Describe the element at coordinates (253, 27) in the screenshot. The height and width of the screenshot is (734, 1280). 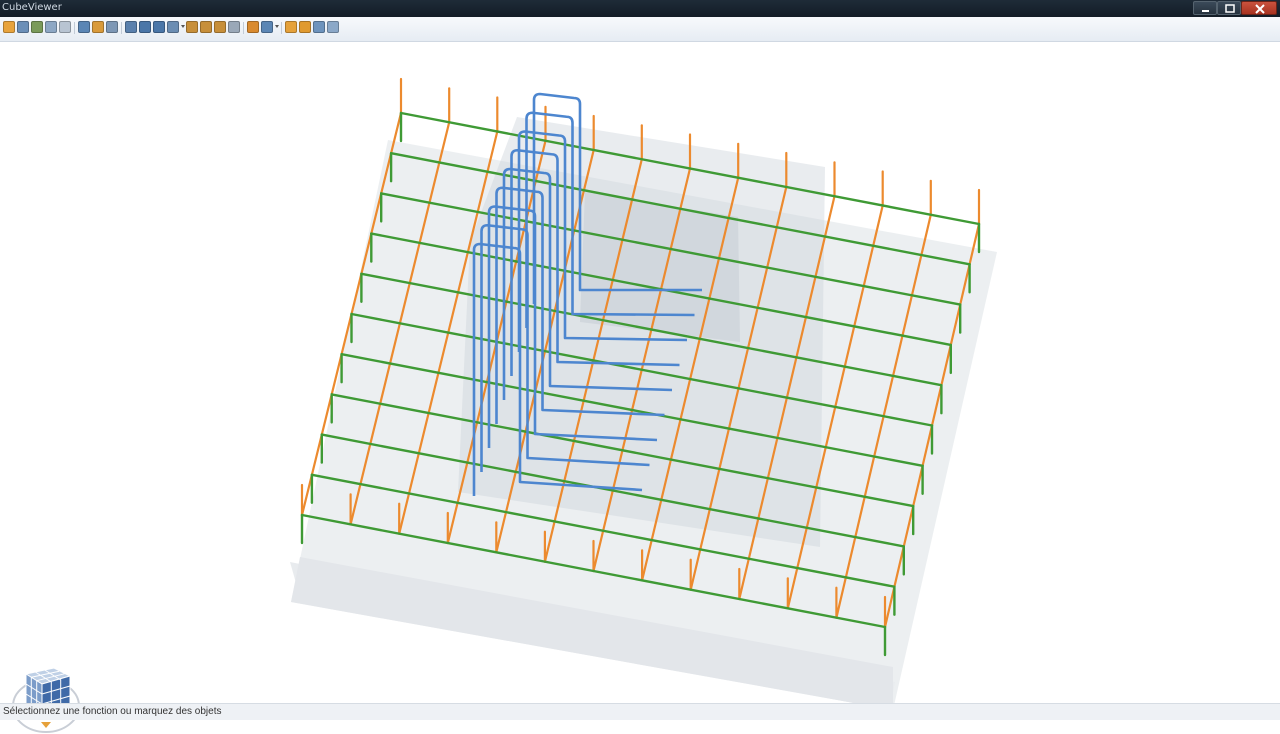
I see `render-icon` at that location.